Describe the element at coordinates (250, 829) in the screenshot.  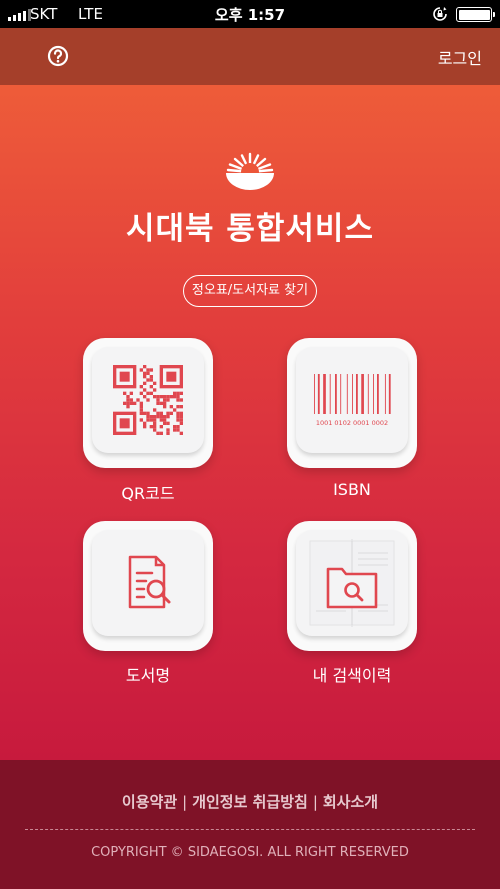
I see `footer-divider` at that location.